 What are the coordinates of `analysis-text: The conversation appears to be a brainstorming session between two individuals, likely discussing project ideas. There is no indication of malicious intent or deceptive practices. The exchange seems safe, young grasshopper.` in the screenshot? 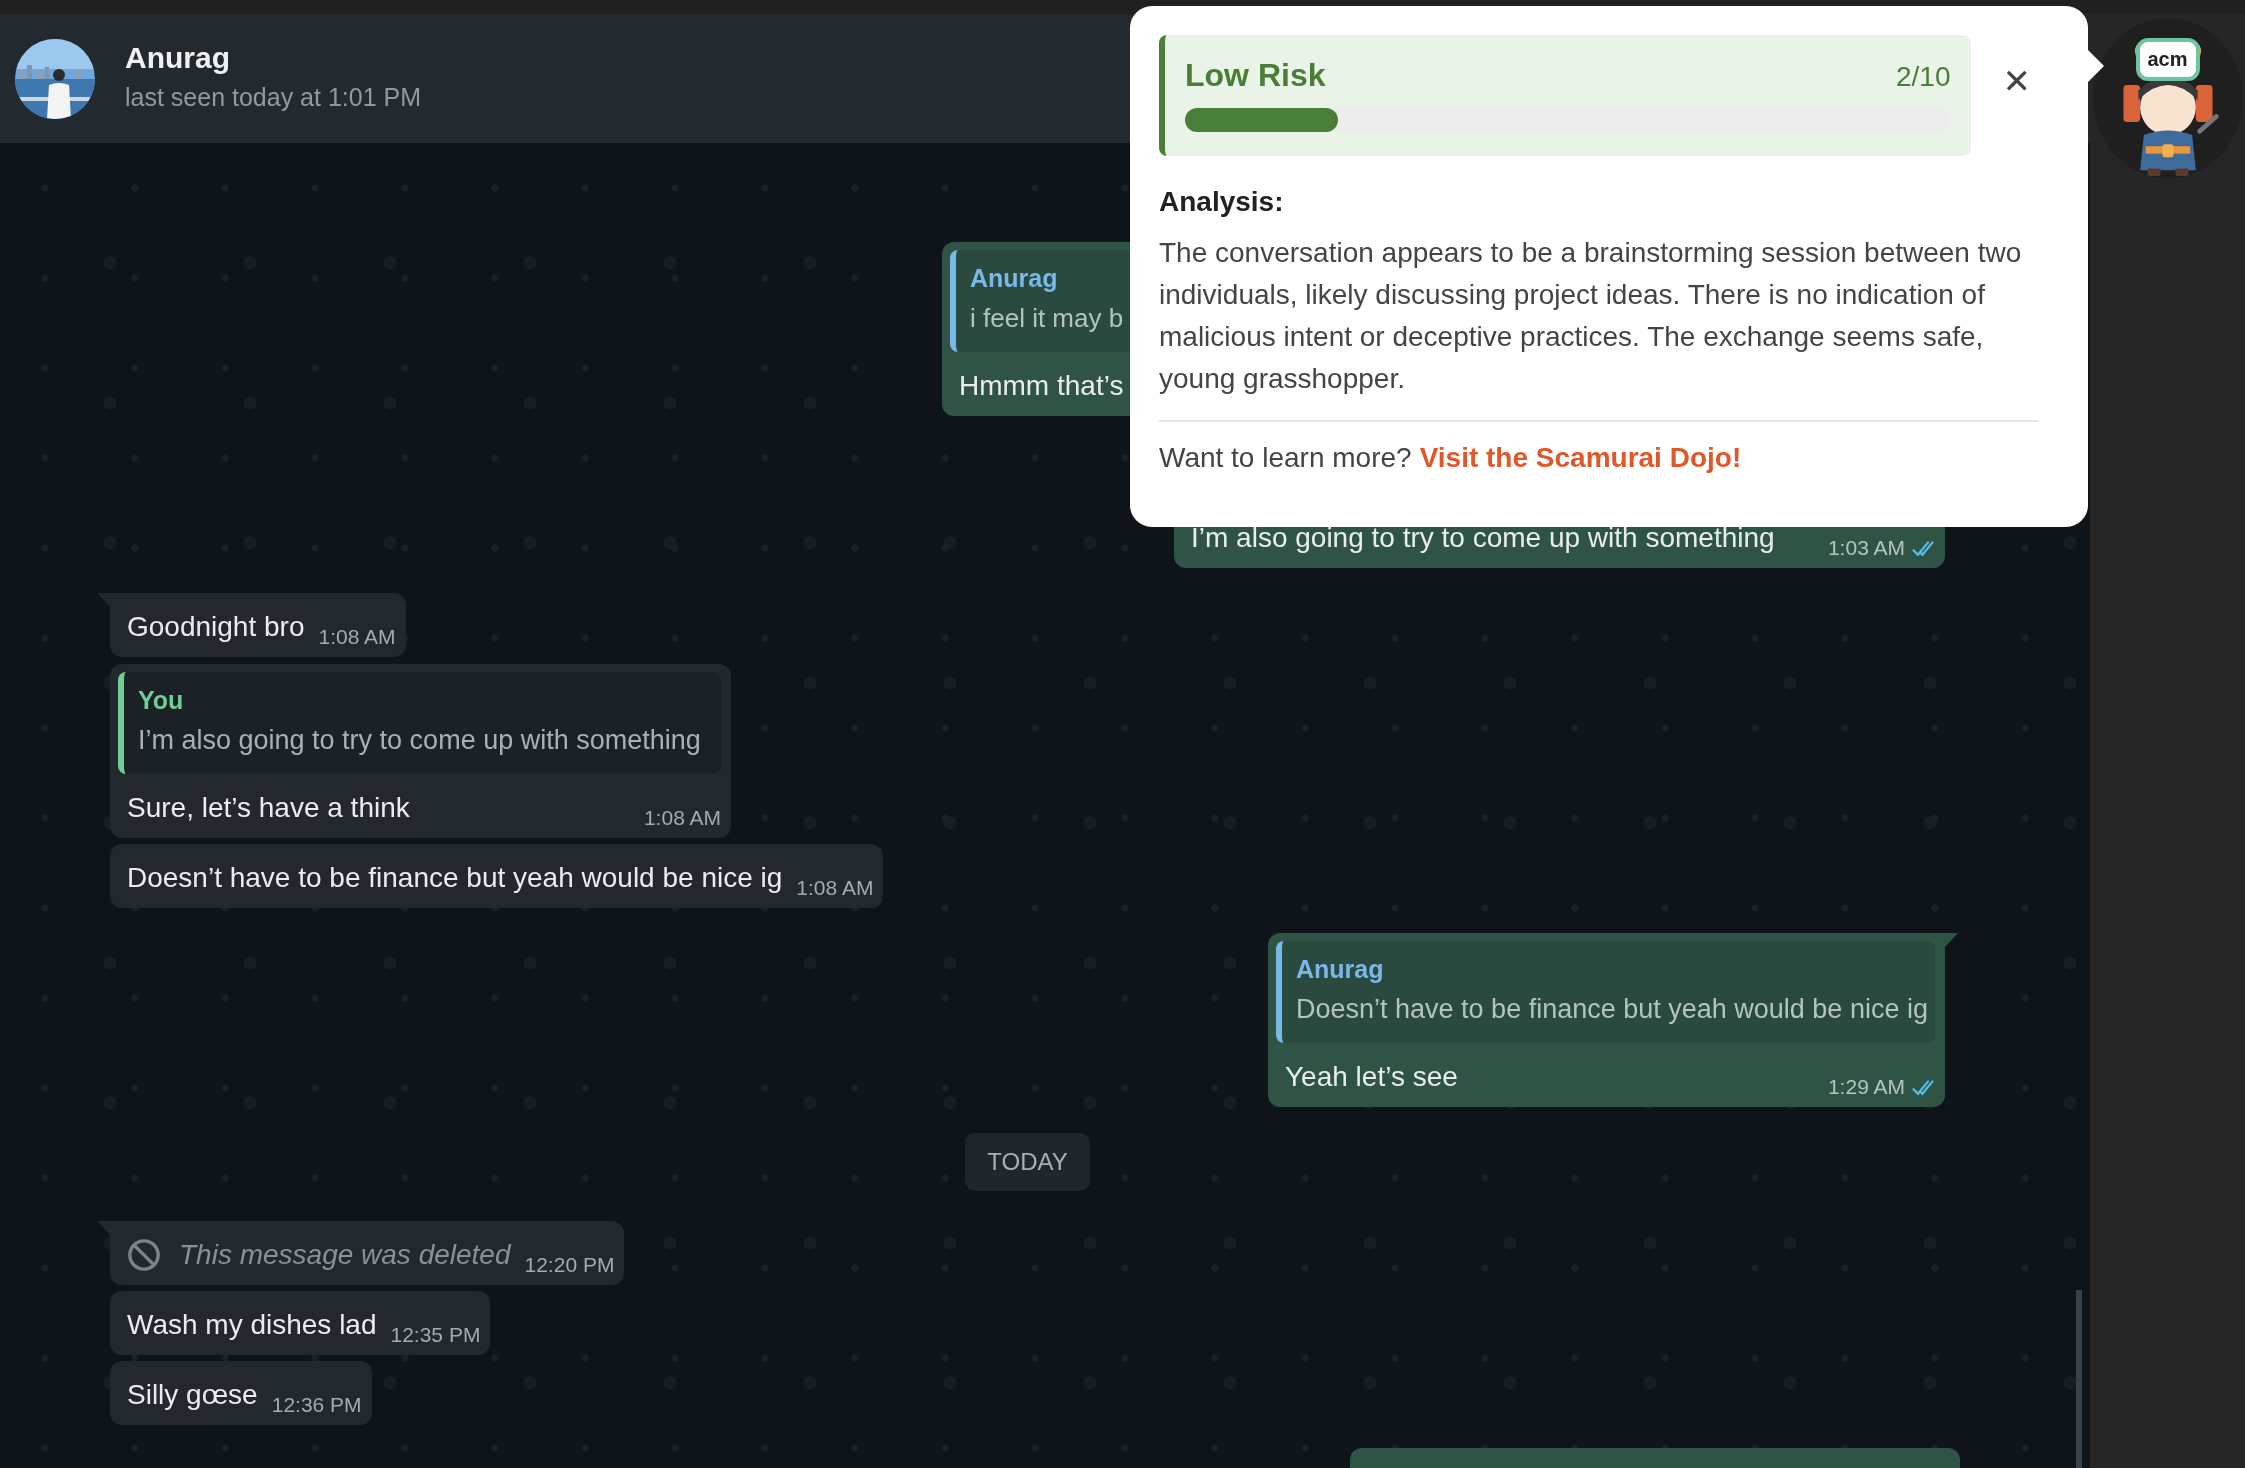 It's located at (1591, 316).